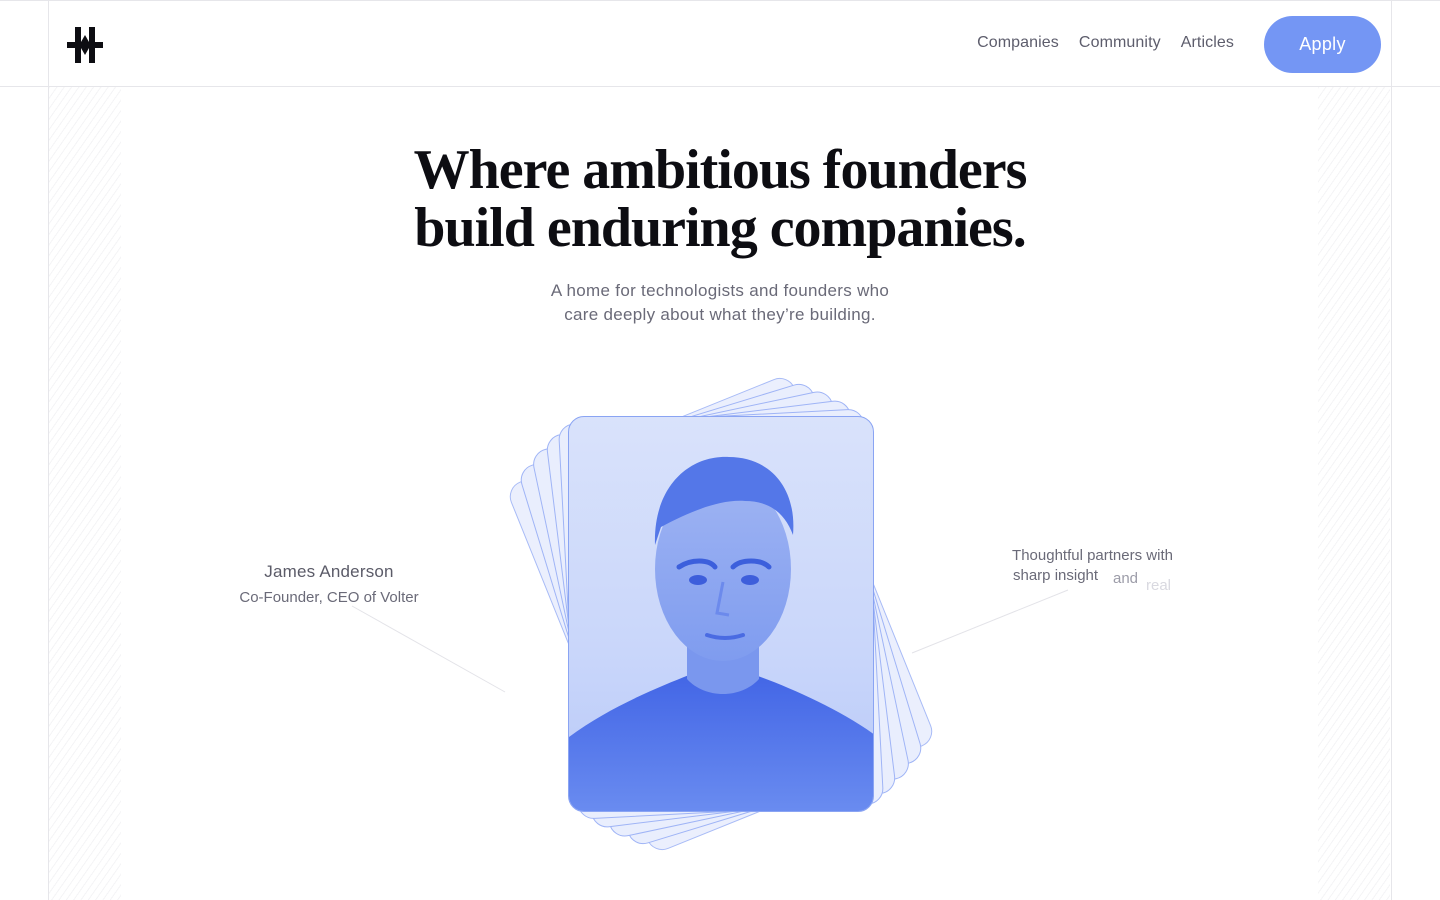  I want to click on founder-portrait-card, so click(721, 614).